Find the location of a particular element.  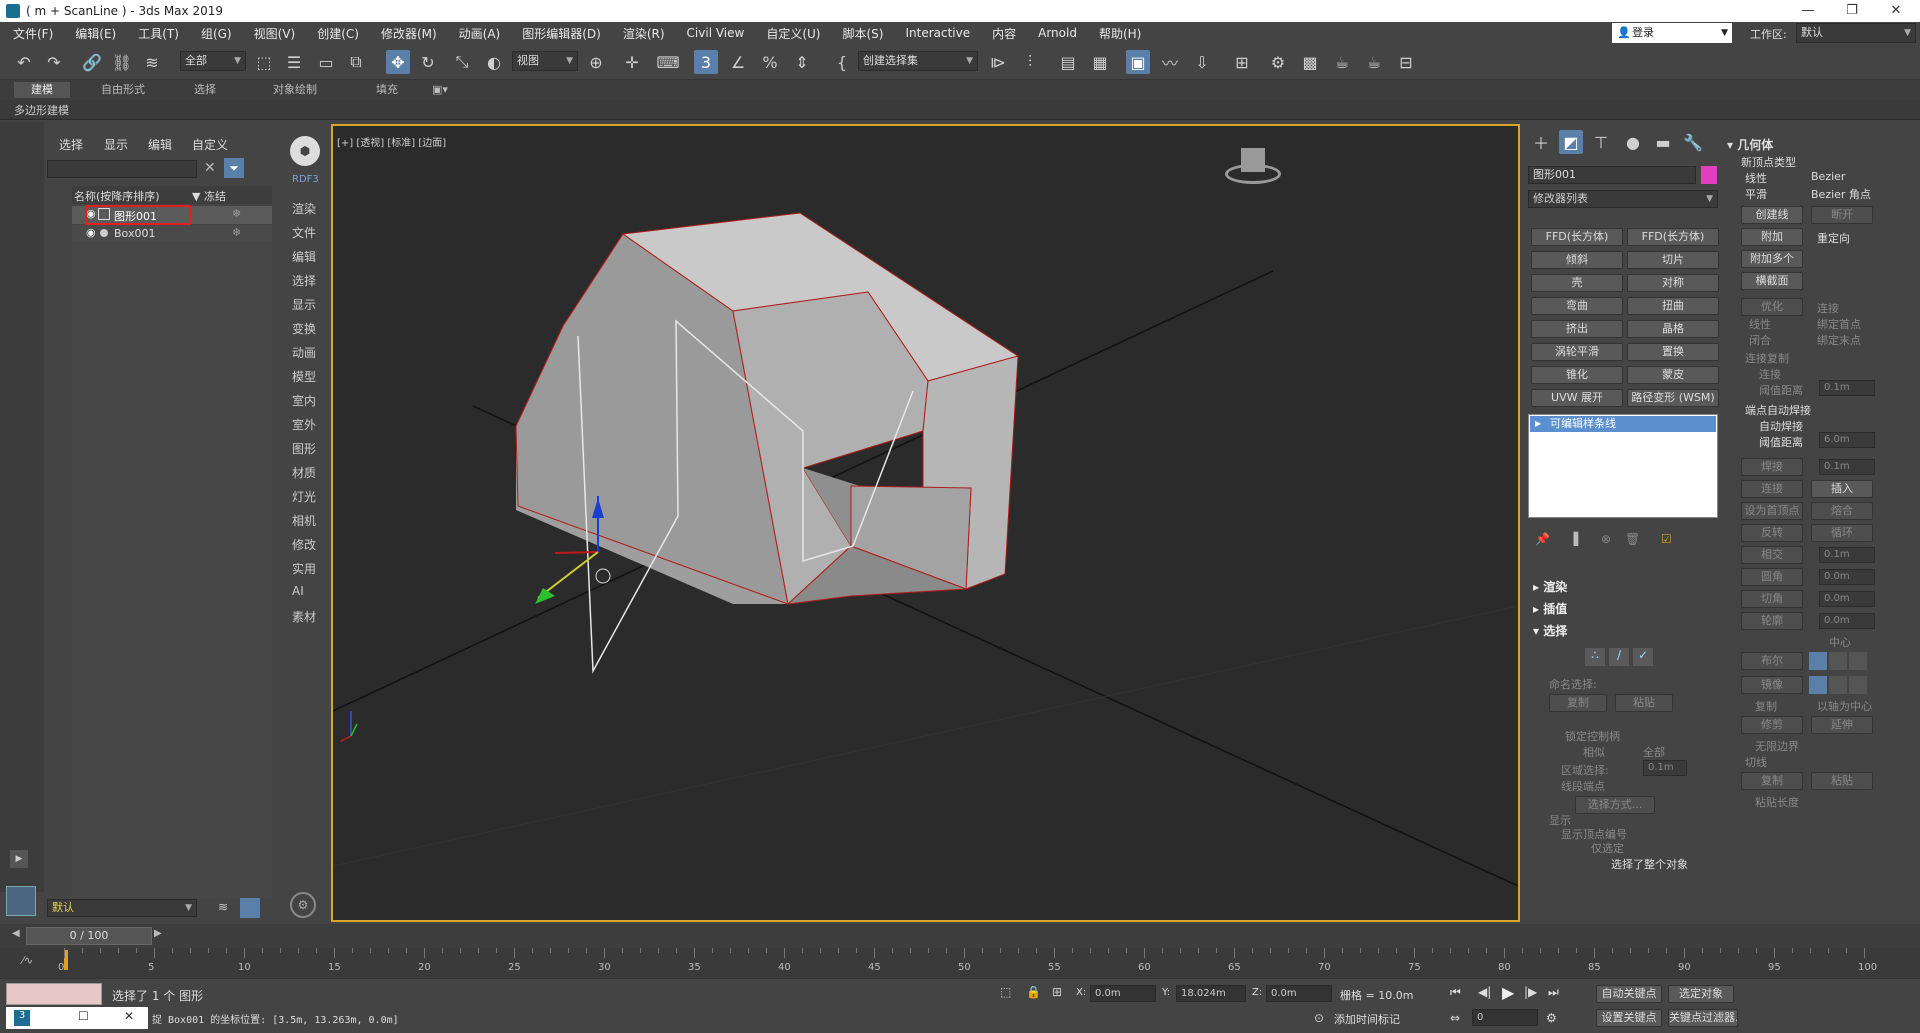

cmd-label: AI is located at coordinates (298, 591).